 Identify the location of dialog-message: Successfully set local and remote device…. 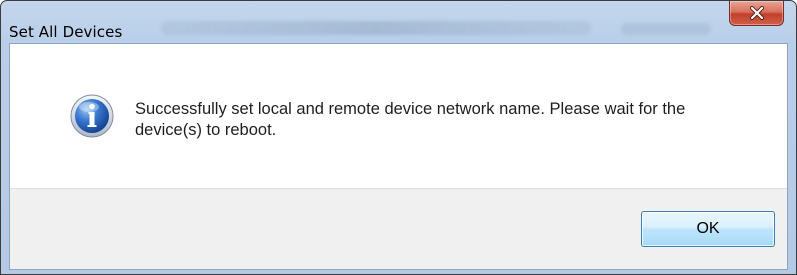
(410, 119).